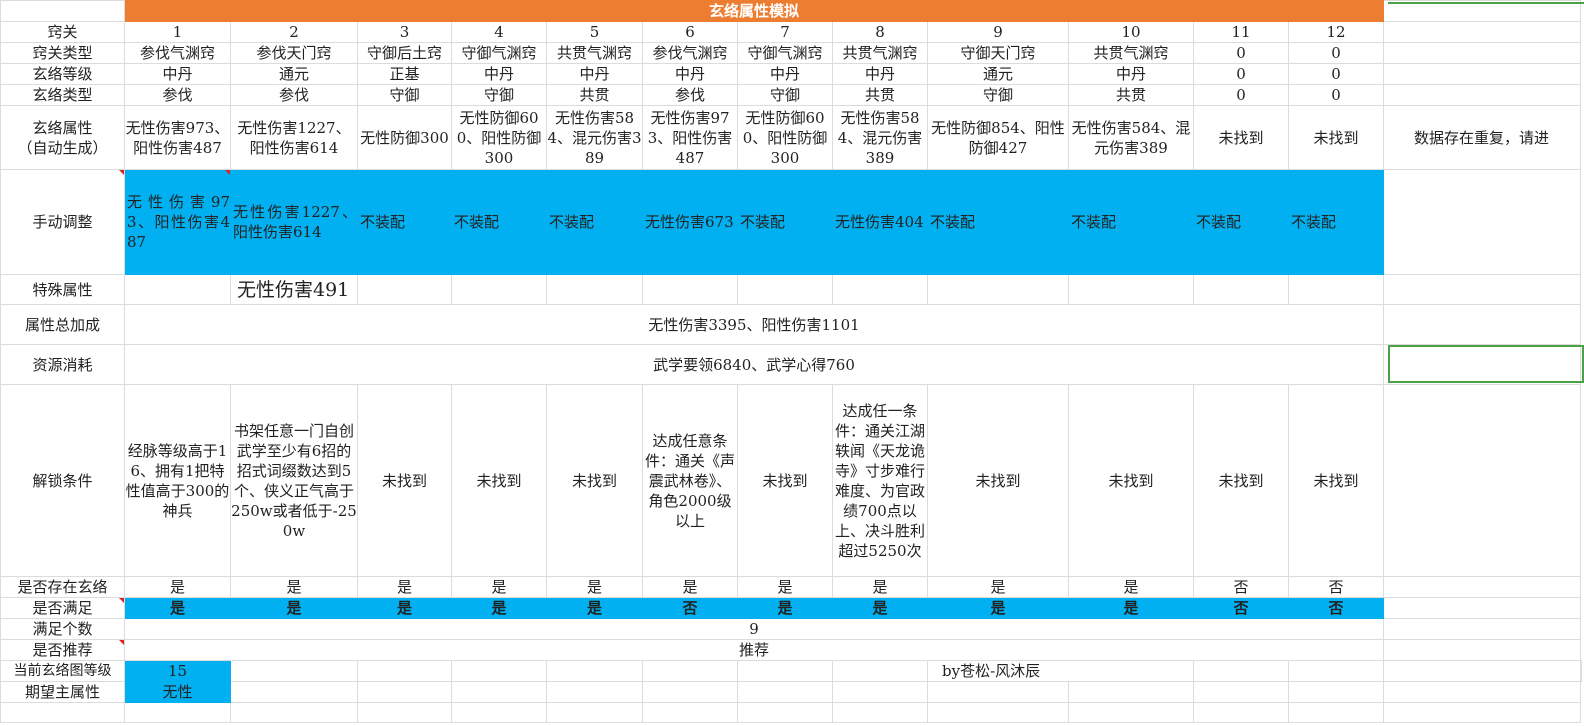  Describe the element at coordinates (1060, 671) in the screenshot. I see `author-credit: by苍松-风沐辰` at that location.